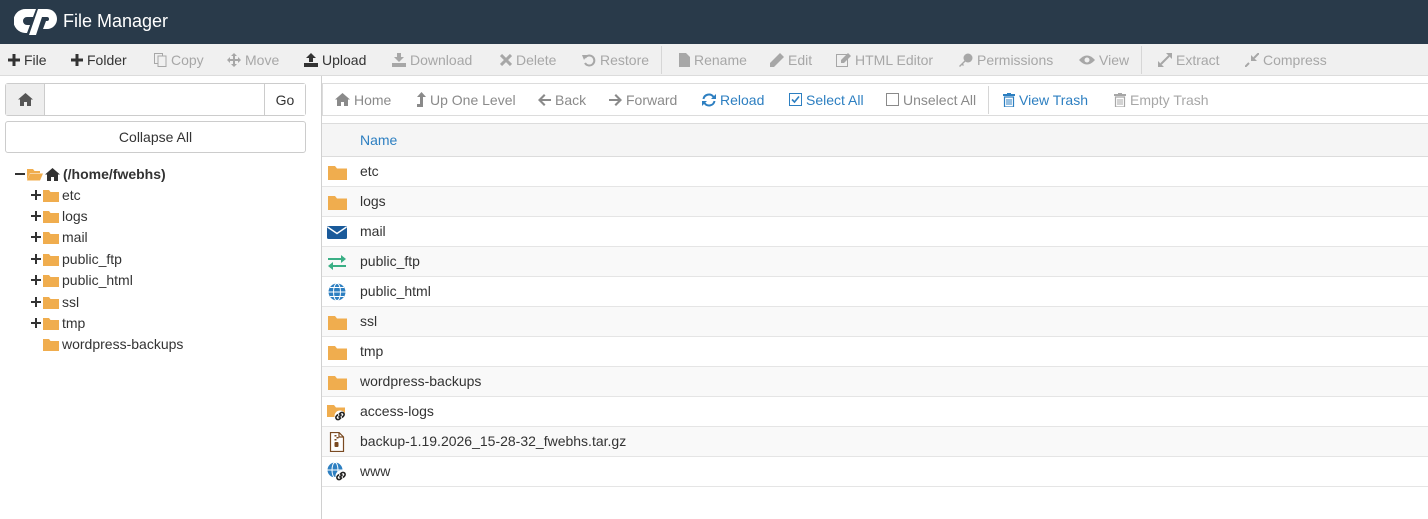 Image resolution: width=1428 pixels, height=519 pixels. What do you see at coordinates (76, 259) in the screenshot?
I see `tree-item-public-ftp: public_ftp` at bounding box center [76, 259].